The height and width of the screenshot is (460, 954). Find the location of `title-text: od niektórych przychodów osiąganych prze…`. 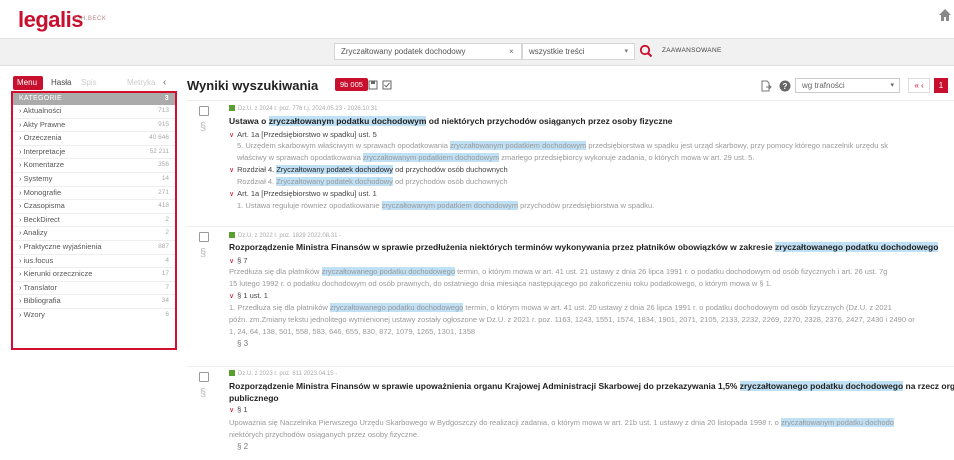

title-text: od niektórych przychodów osiąganych prze… is located at coordinates (549, 121).